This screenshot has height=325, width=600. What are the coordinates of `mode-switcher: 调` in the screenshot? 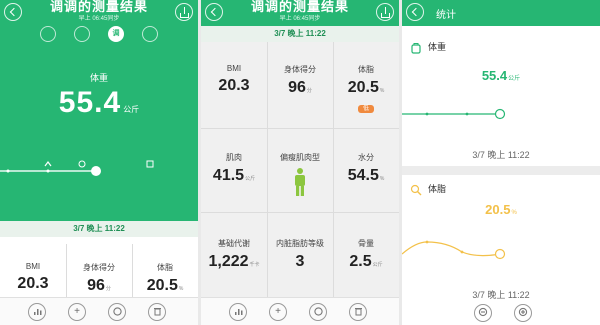 It's located at (100, 97).